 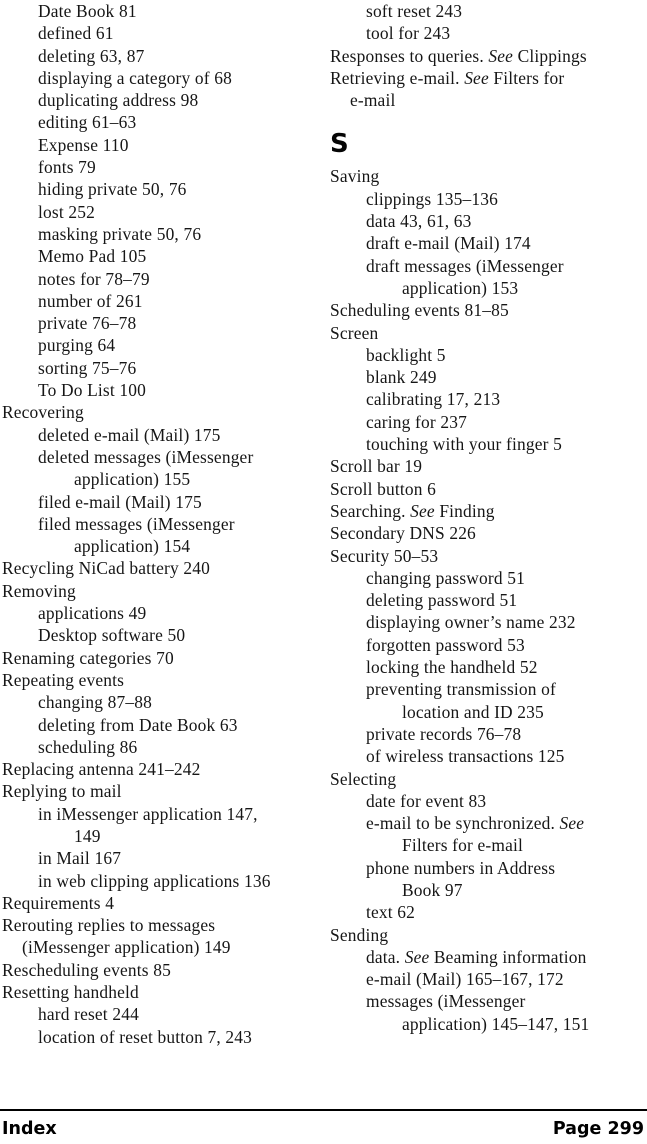 What do you see at coordinates (80, 858) in the screenshot?
I see `index-subentry: in Mail 167` at bounding box center [80, 858].